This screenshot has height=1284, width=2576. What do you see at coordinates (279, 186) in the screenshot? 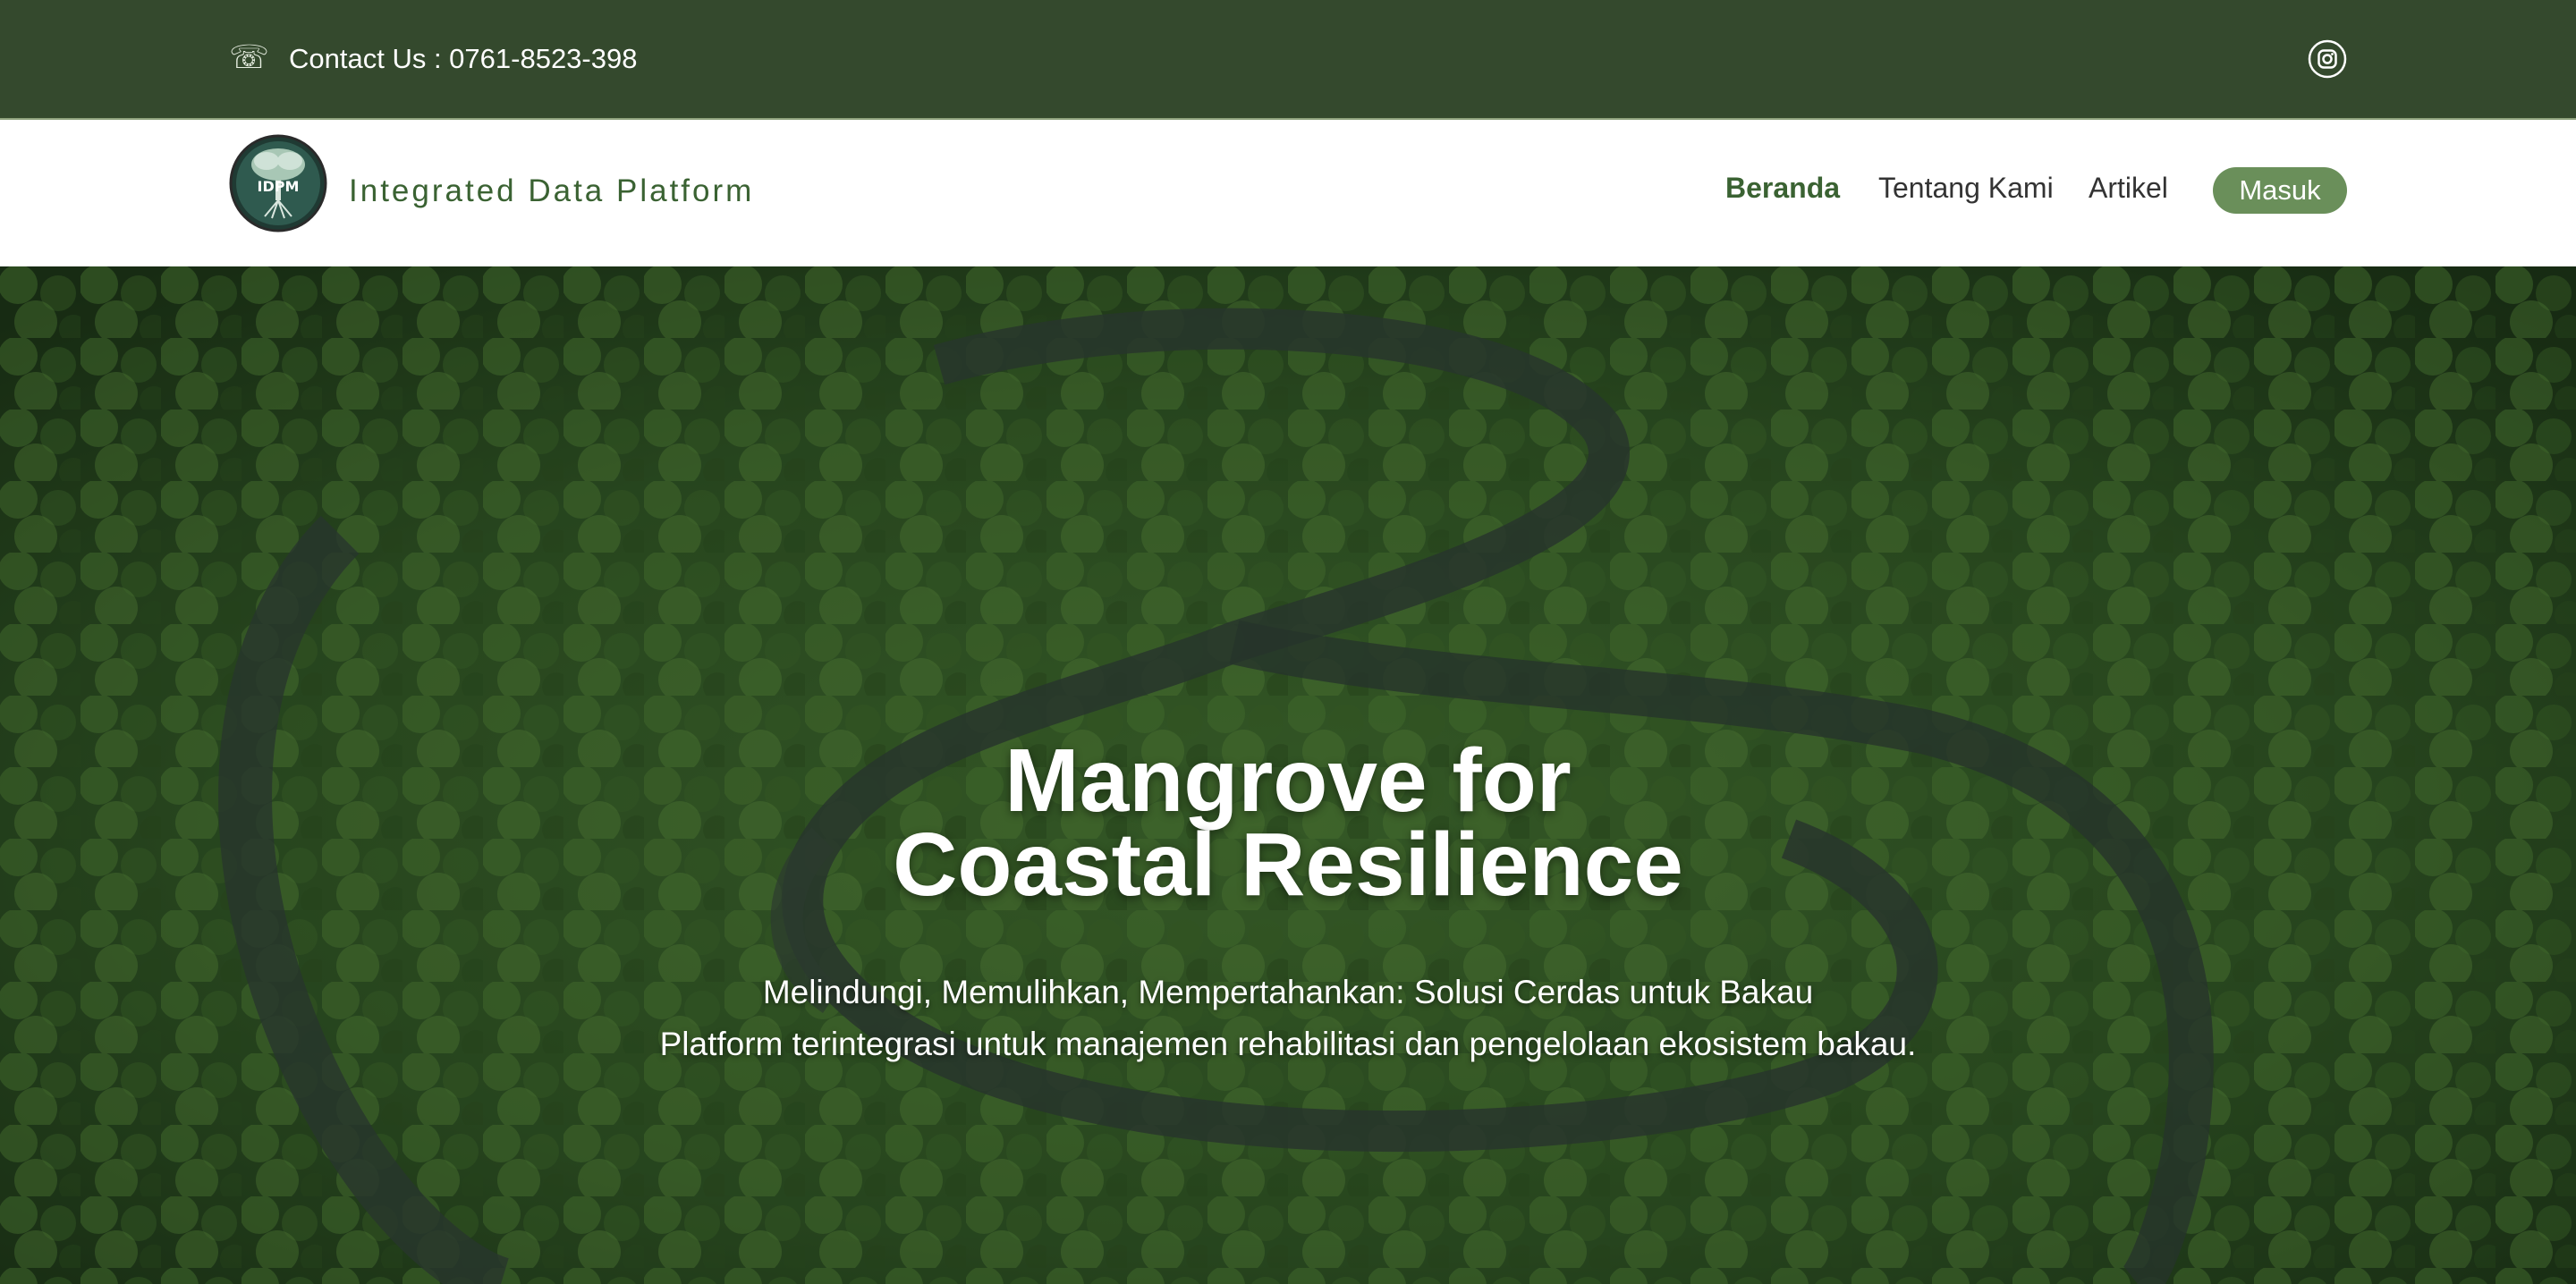
I see `logo-text: IDPM` at bounding box center [279, 186].